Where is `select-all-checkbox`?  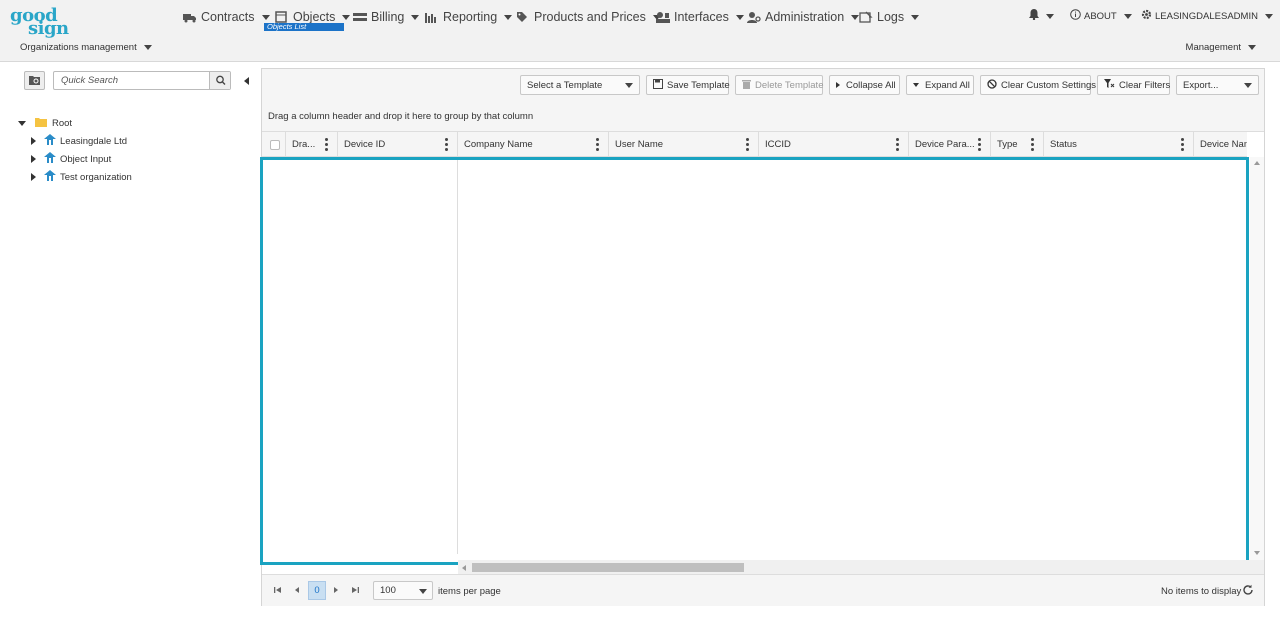 select-all-checkbox is located at coordinates (275, 145).